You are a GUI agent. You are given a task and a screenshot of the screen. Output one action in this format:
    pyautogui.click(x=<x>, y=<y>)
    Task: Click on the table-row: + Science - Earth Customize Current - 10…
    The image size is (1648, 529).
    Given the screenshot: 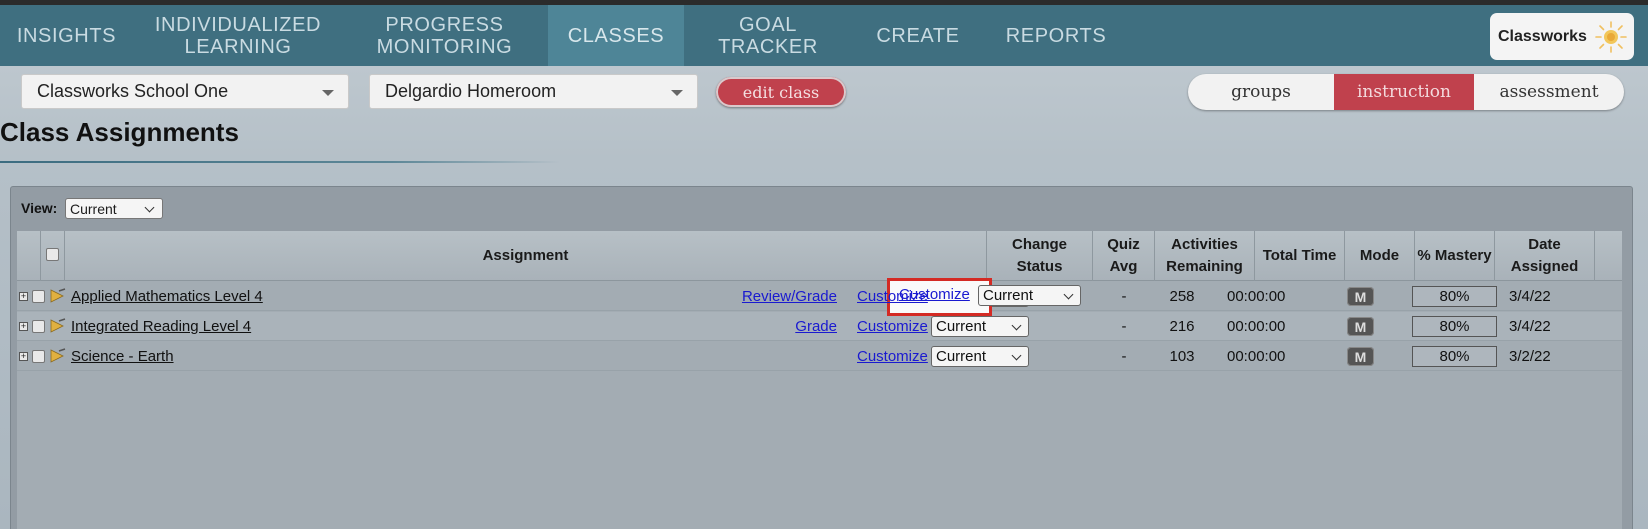 What is the action you would take?
    pyautogui.click(x=819, y=356)
    